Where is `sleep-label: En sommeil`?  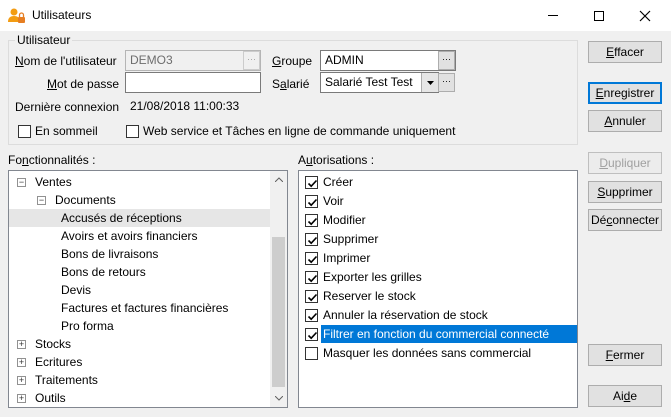
sleep-label: En sommeil is located at coordinates (66, 131).